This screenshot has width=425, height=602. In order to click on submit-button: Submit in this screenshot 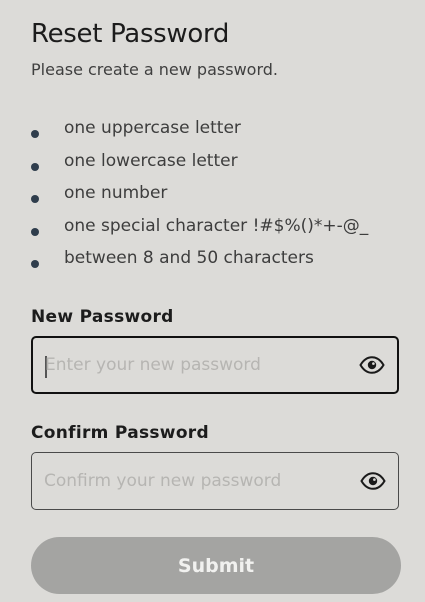, I will do `click(216, 565)`.